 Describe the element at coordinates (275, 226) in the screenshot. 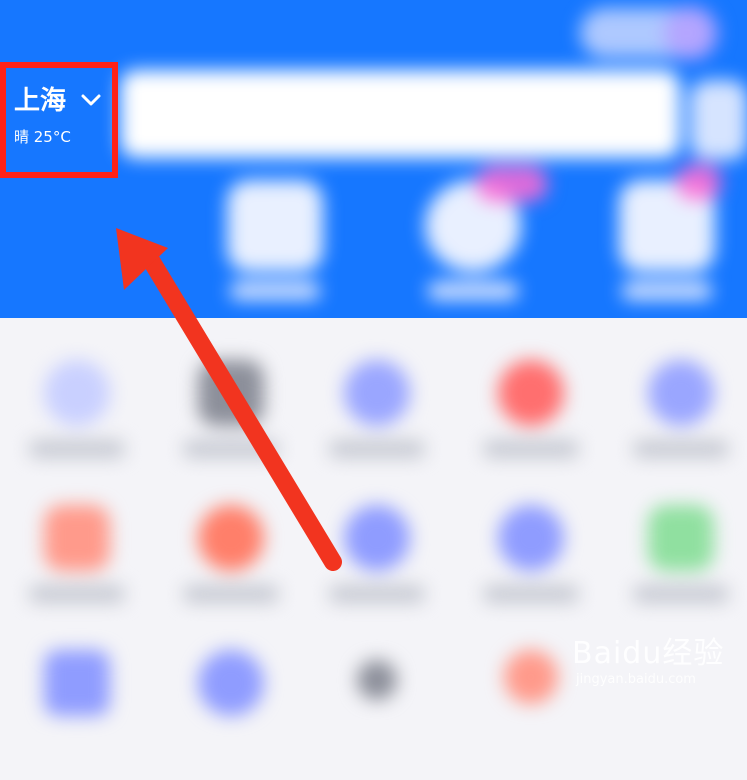

I see `quick-entry-icon` at that location.